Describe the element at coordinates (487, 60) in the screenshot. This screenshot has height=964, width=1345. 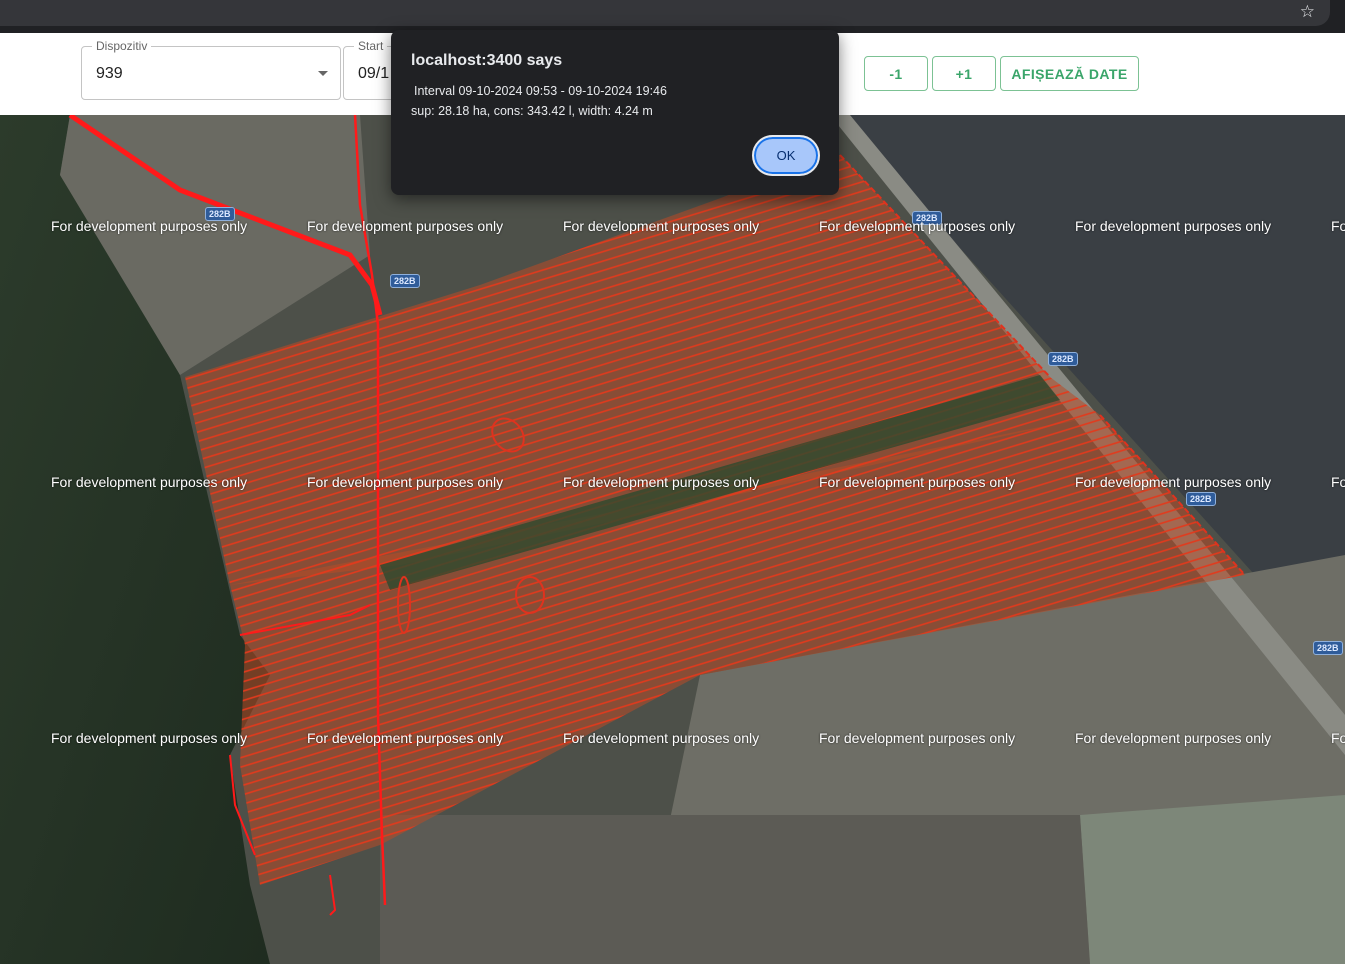
I see `dialog-title: localhost:3400 says` at that location.